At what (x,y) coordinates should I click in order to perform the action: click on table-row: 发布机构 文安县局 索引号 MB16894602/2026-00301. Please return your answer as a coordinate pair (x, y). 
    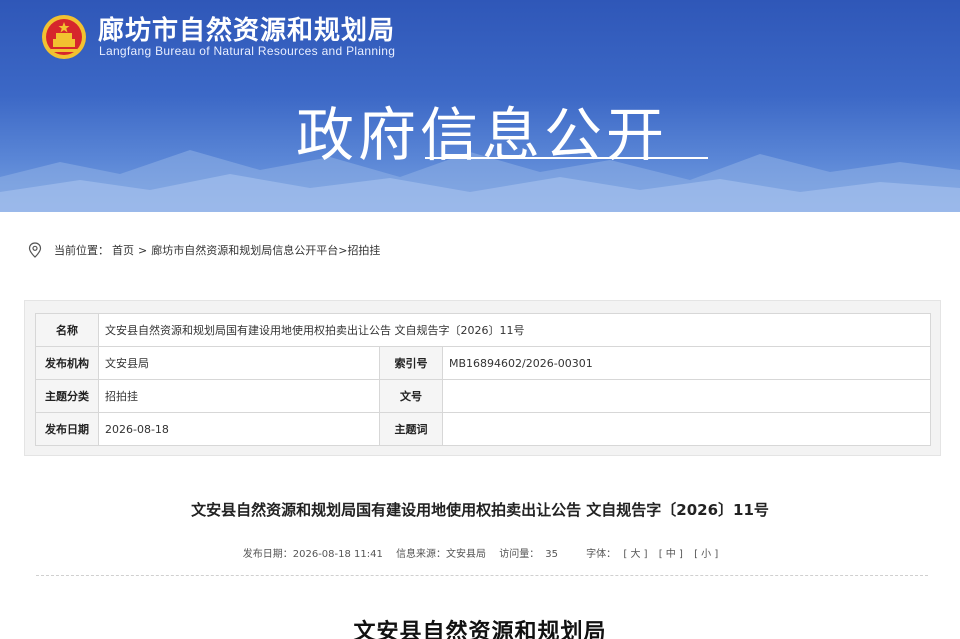
    Looking at the image, I should click on (483, 363).